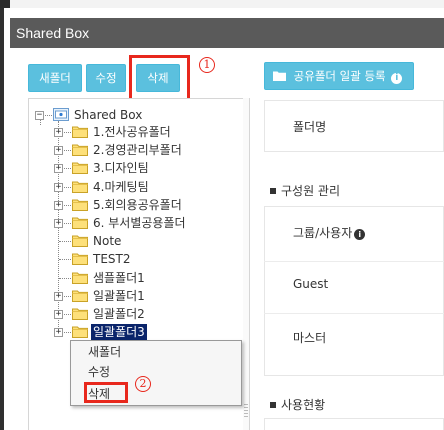 The height and width of the screenshot is (430, 444). I want to click on tree-folder-label: 4.마케팅팀, so click(121, 187).